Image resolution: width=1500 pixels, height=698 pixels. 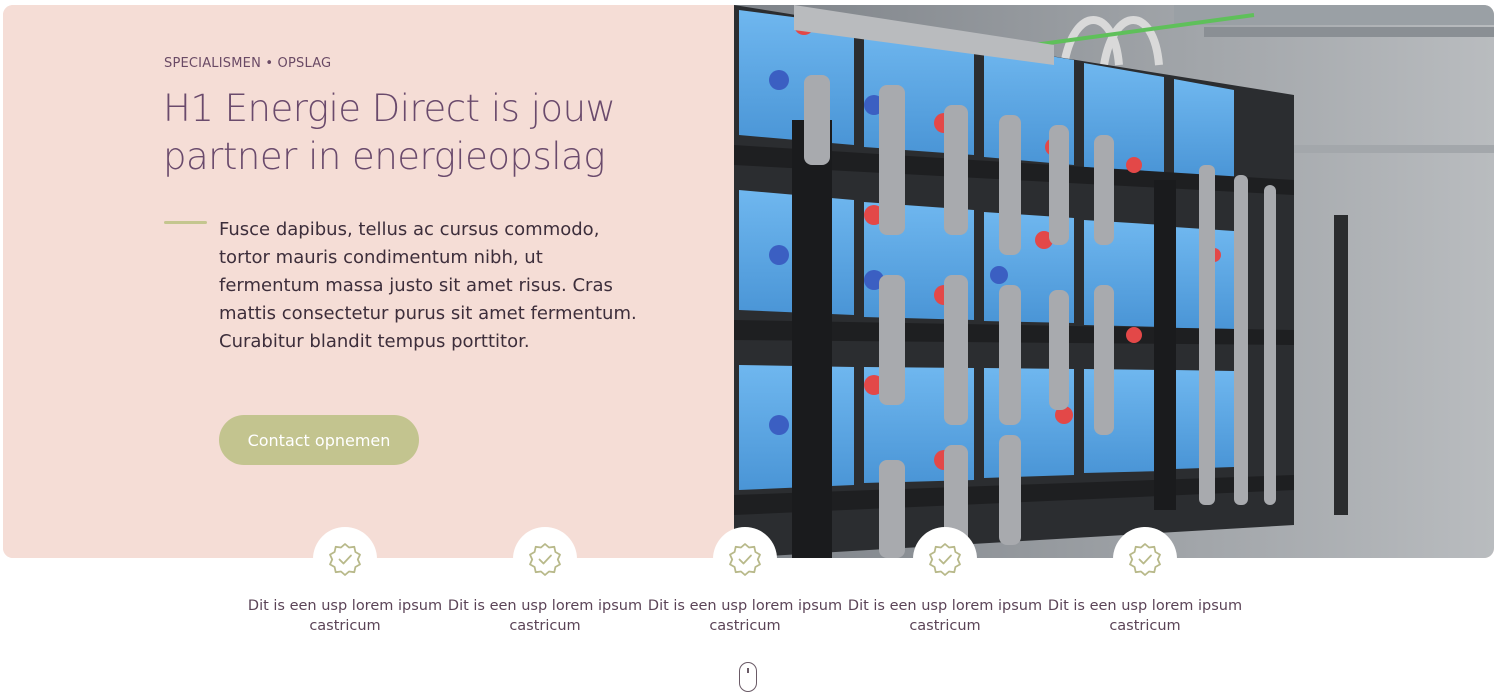 I want to click on mouse-scroll-icon, so click(x=748, y=677).